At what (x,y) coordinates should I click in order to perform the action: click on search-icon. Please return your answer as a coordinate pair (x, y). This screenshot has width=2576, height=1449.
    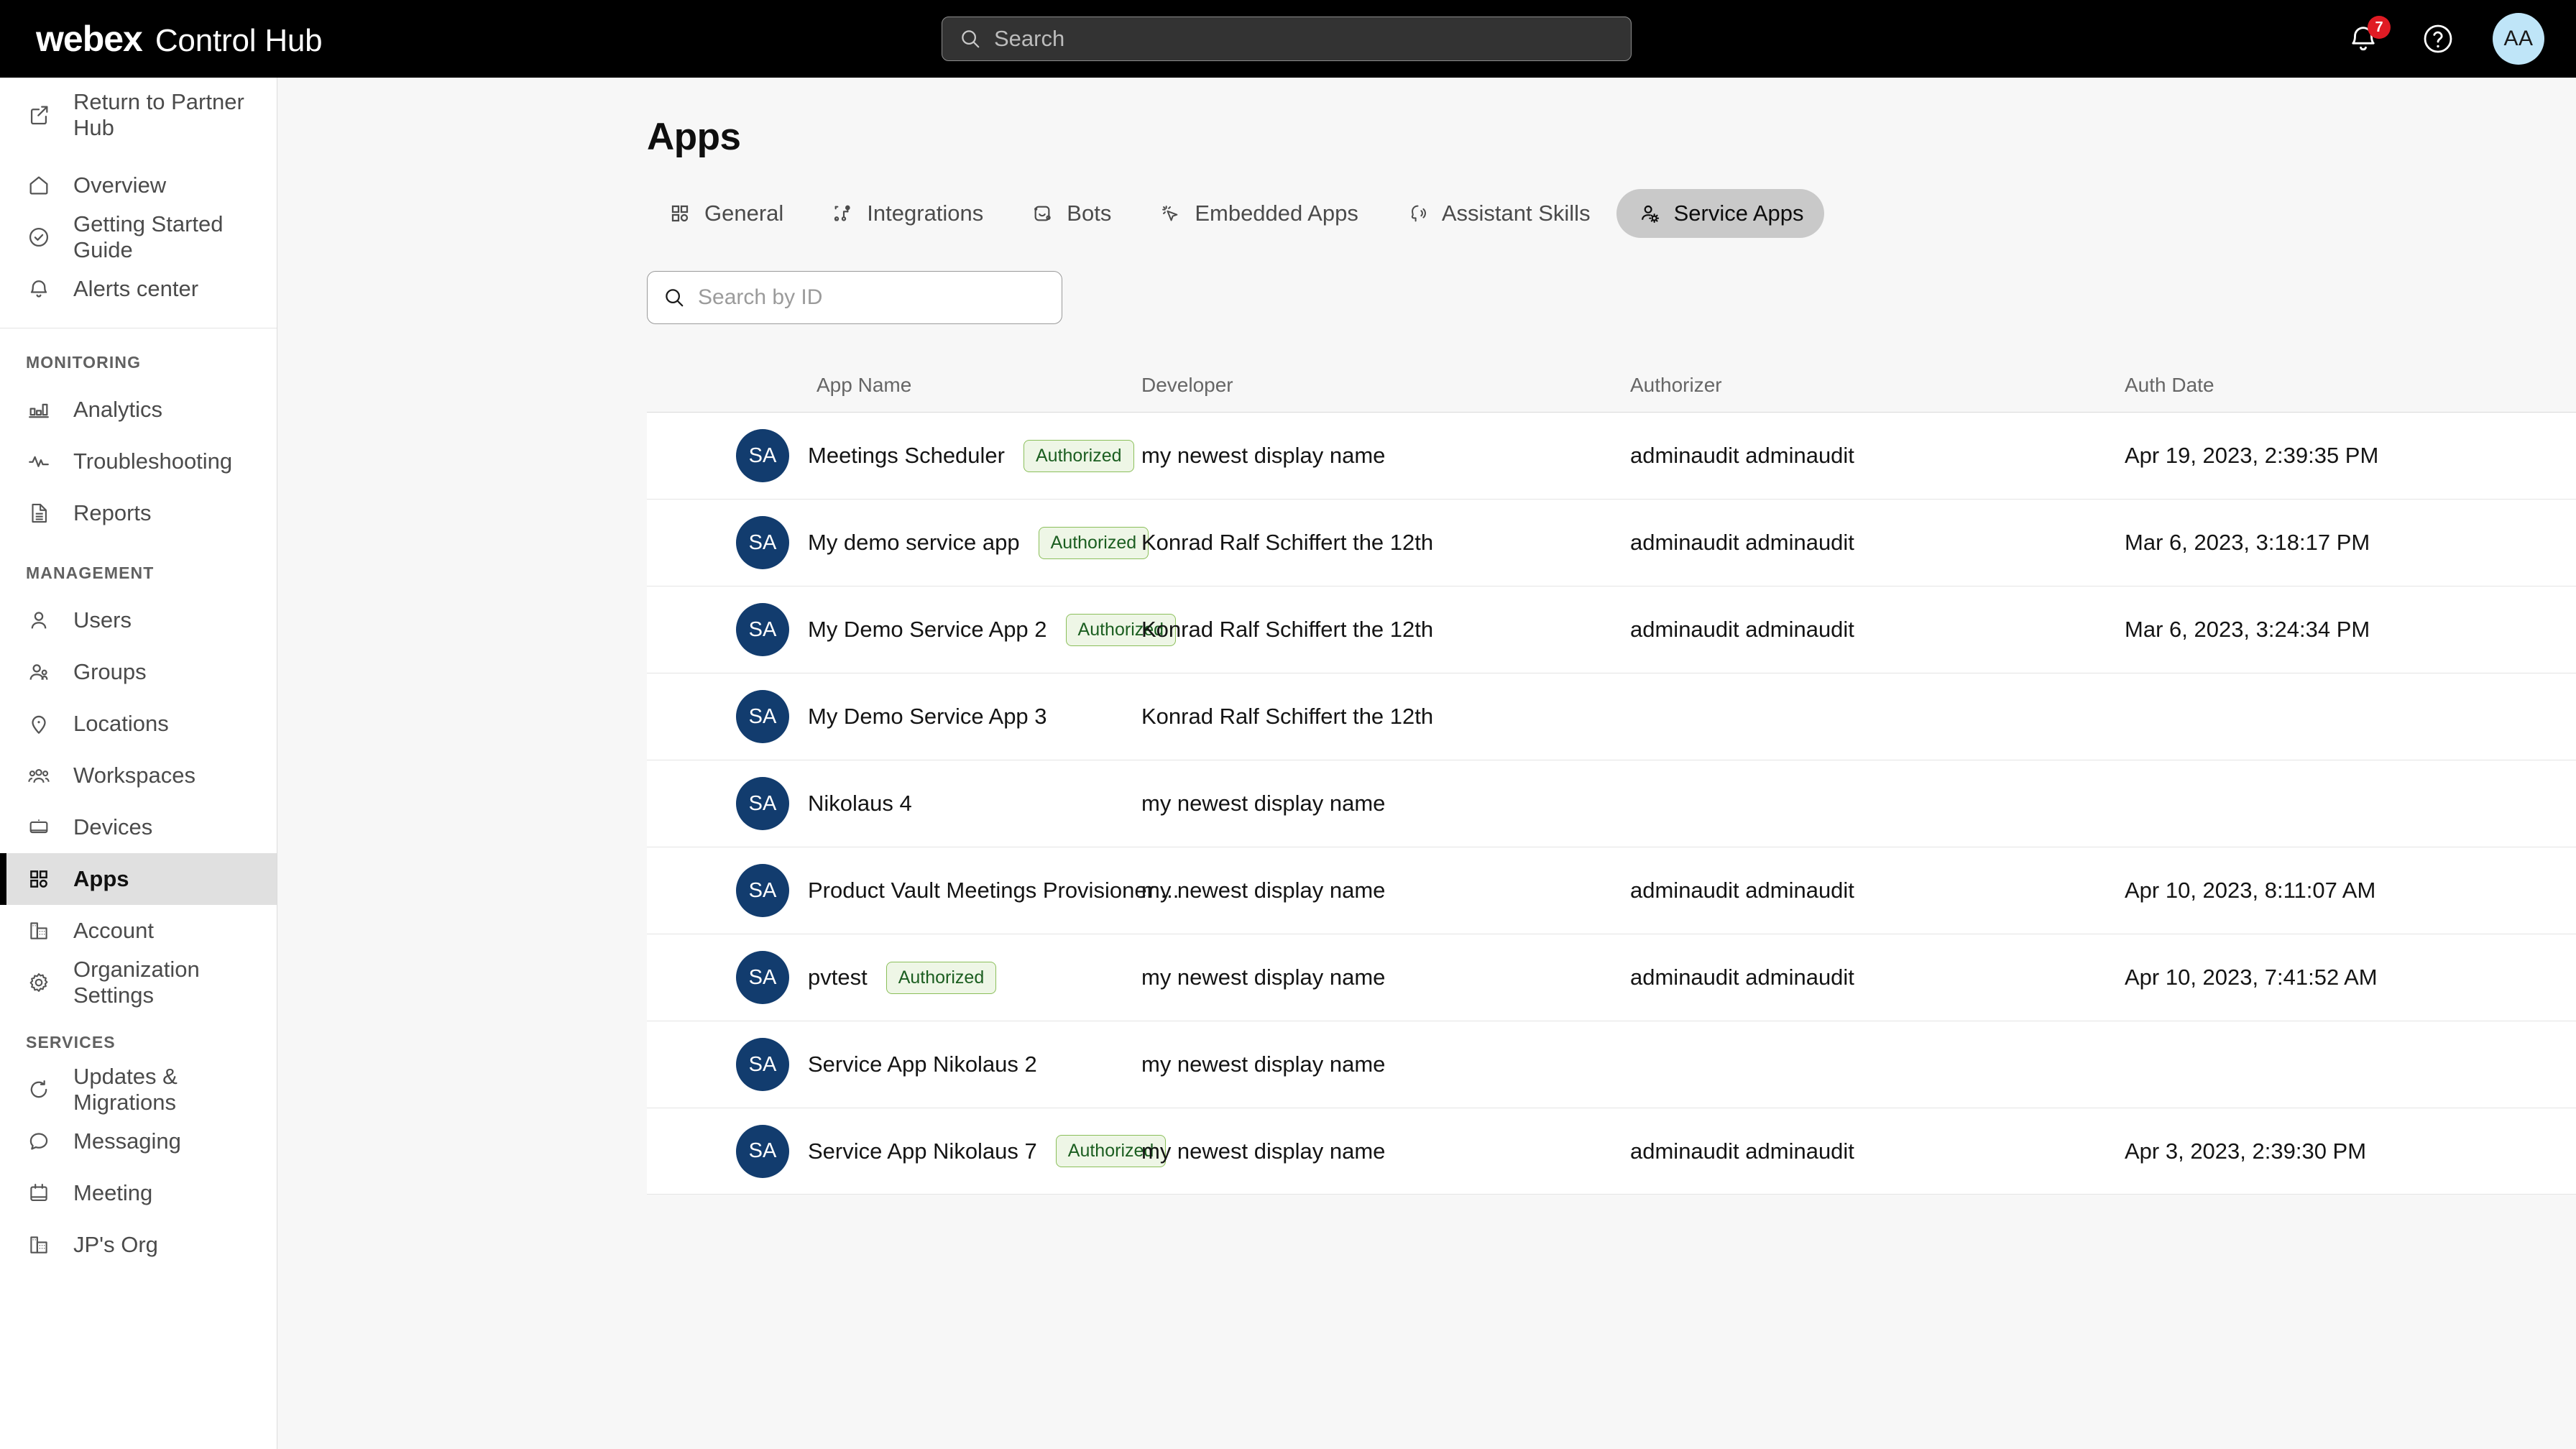
    Looking at the image, I should click on (674, 297).